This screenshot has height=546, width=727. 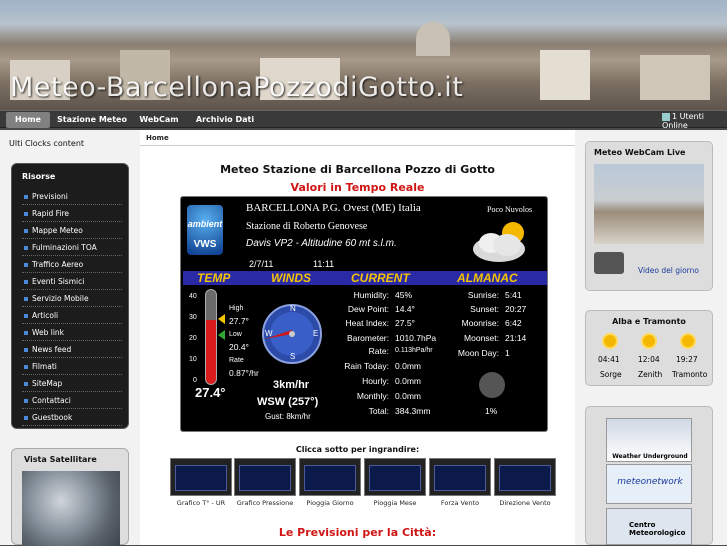 I want to click on moonday-label: Moon Day:, so click(x=478, y=353).